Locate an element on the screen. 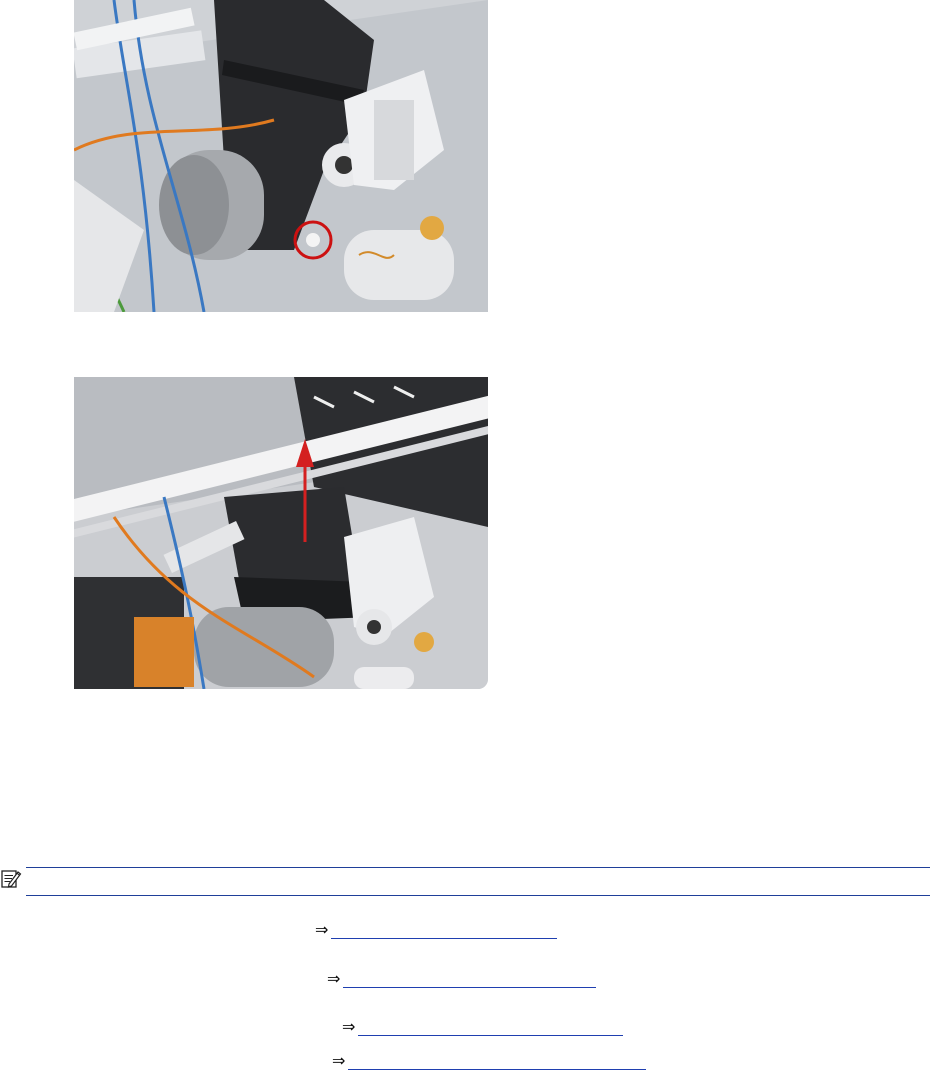  figure-1-photo is located at coordinates (281, 156).